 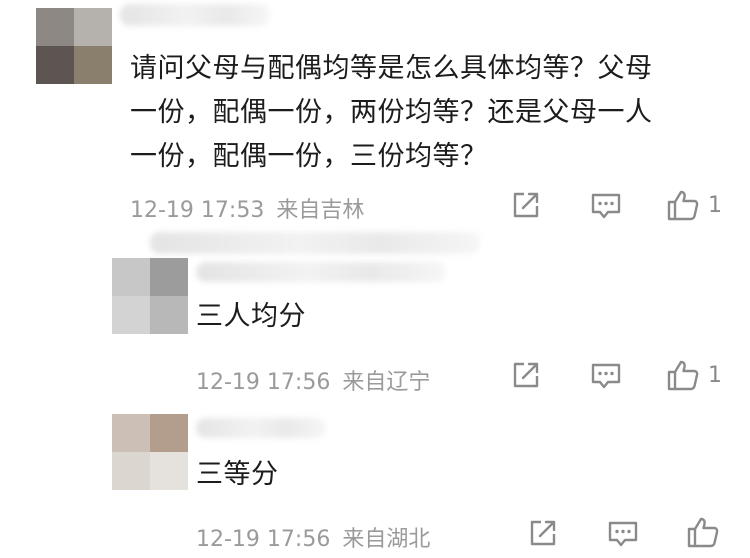 I want to click on reply-location: 来自辽宁, so click(x=386, y=382).